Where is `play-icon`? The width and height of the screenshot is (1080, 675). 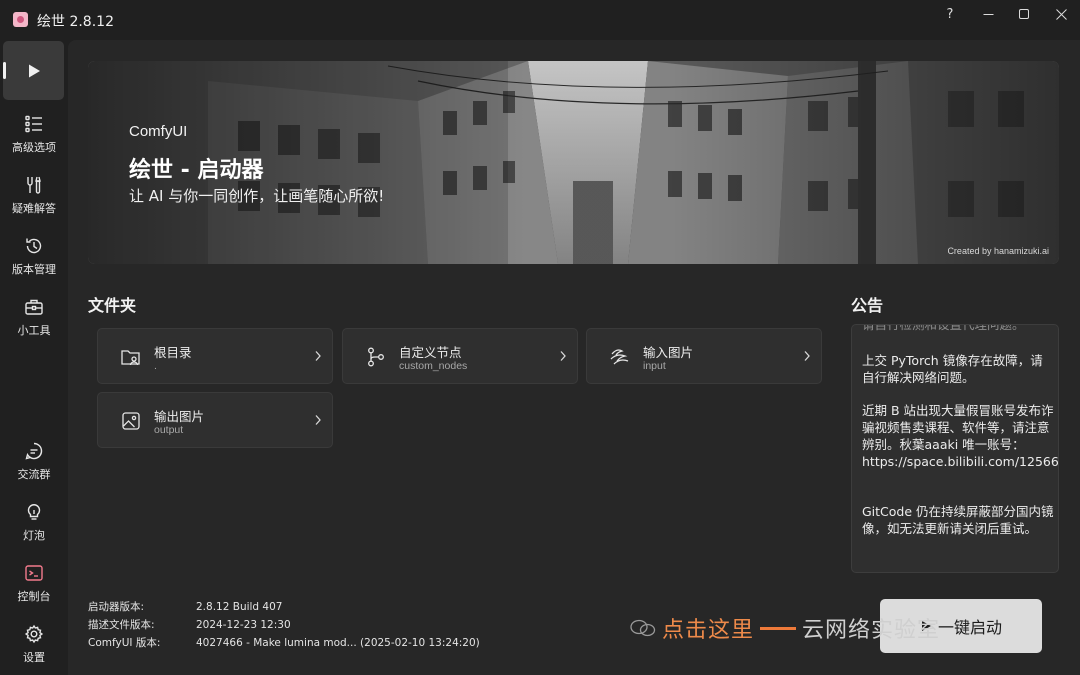
play-icon is located at coordinates (34, 70).